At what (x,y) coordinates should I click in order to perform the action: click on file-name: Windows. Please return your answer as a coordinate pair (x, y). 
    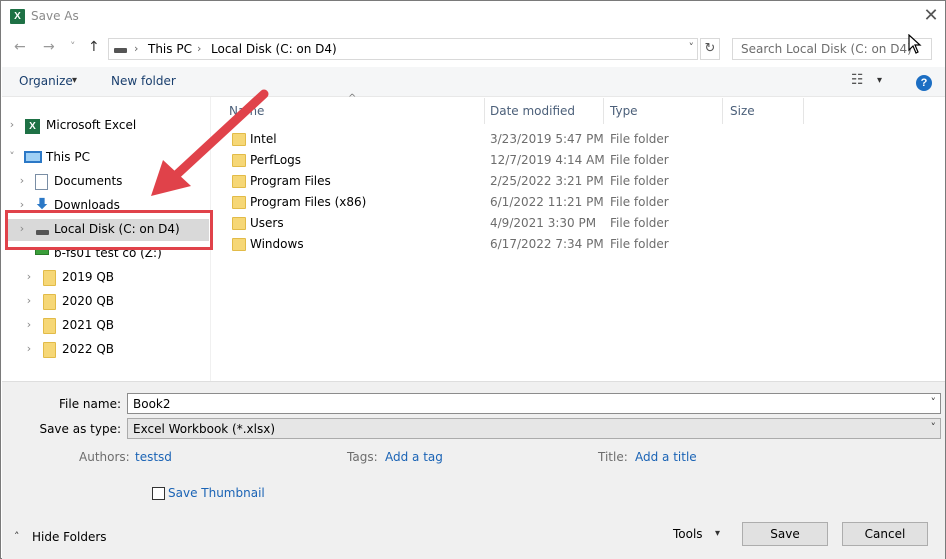
    Looking at the image, I should click on (277, 244).